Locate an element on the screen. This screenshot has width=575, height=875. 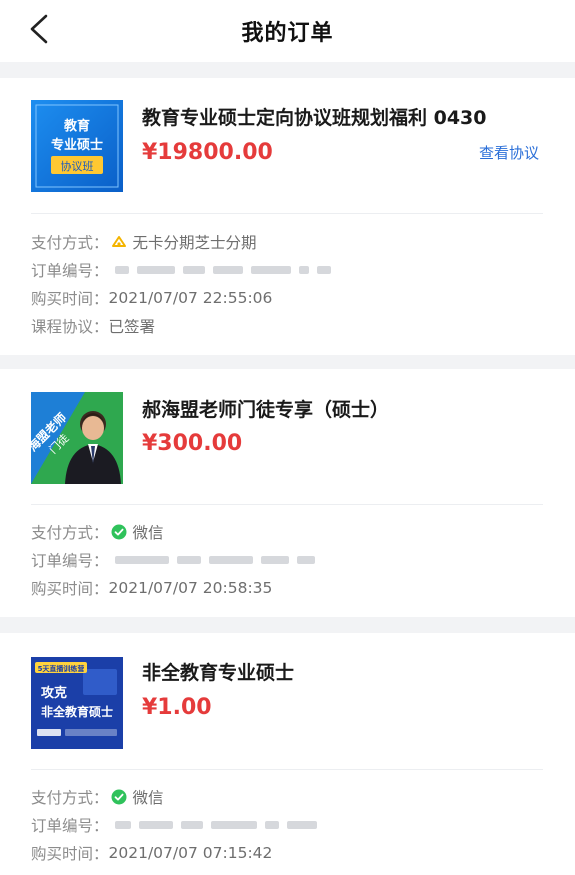
page-title: 我的订单 is located at coordinates (287, 33).